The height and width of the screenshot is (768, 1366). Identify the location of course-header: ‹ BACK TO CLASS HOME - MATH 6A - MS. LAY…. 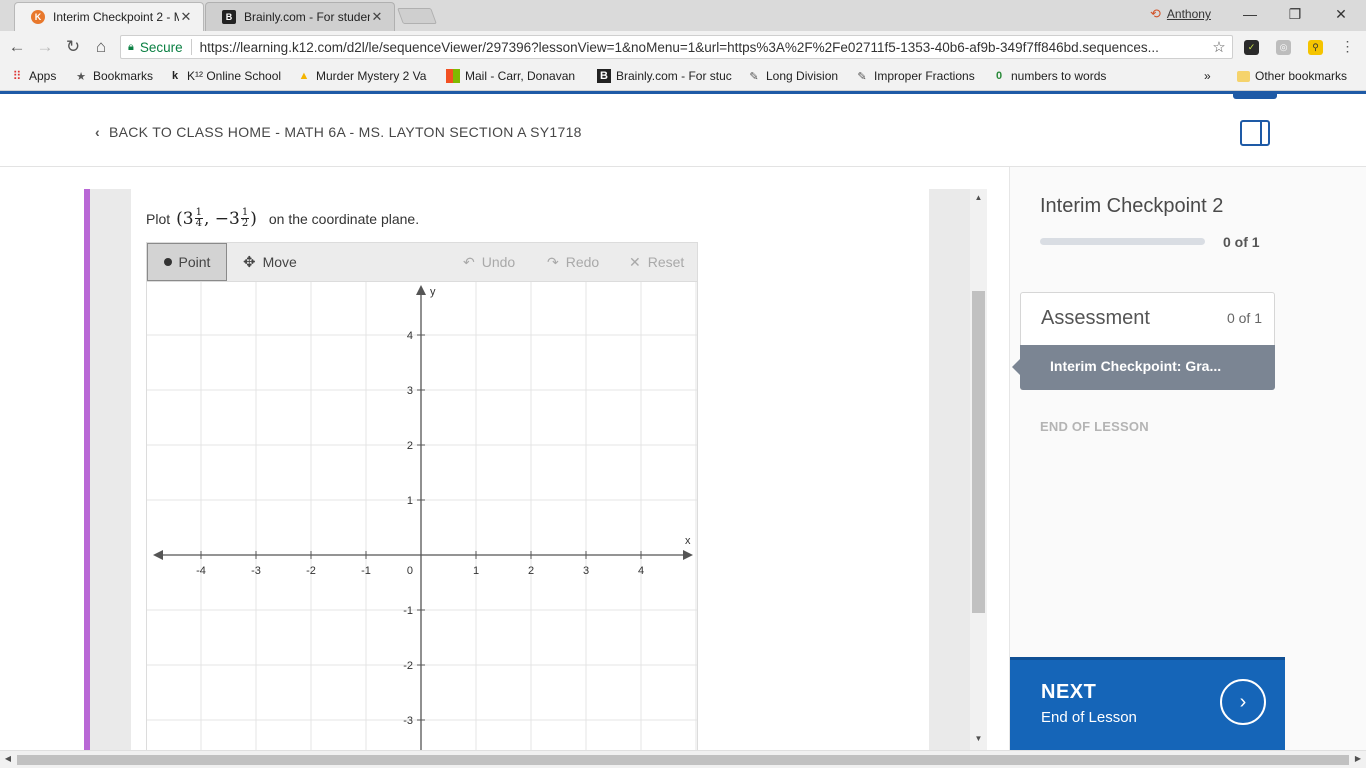
(683, 130).